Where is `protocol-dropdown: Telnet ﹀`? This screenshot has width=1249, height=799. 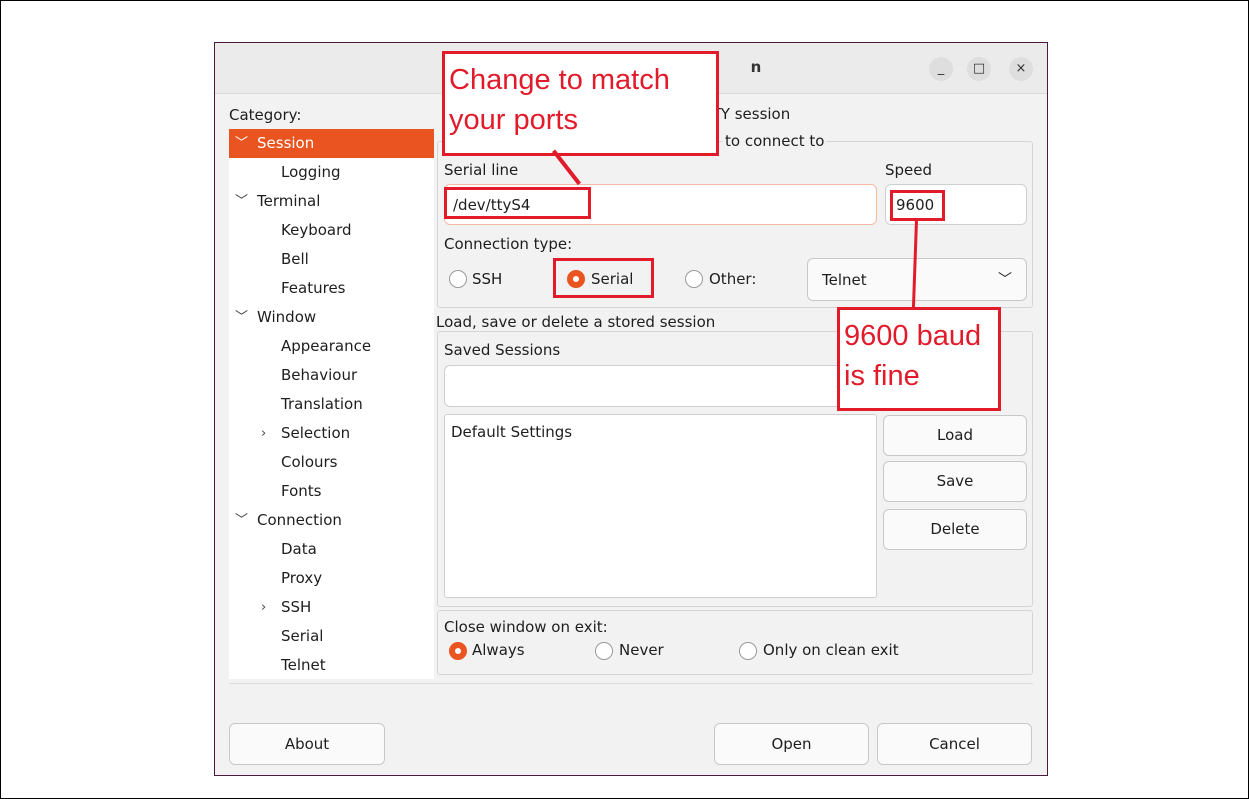
protocol-dropdown: Telnet ﹀ is located at coordinates (917, 279).